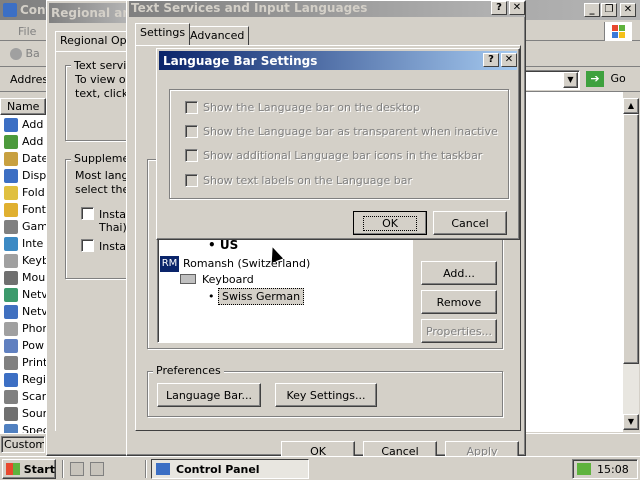  Describe the element at coordinates (169, 264) in the screenshot. I see `language-badge: RM` at that location.